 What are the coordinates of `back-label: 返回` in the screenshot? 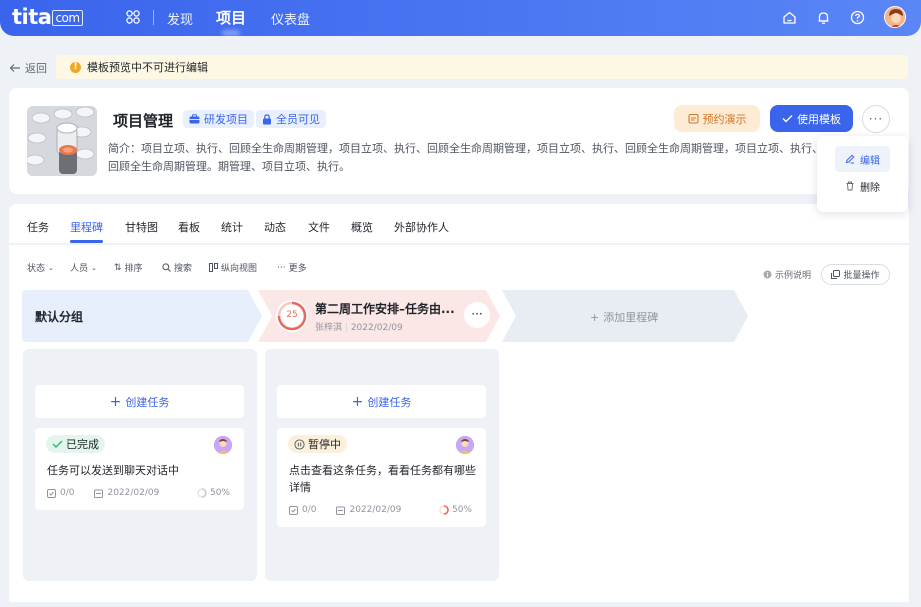 It's located at (36, 68).